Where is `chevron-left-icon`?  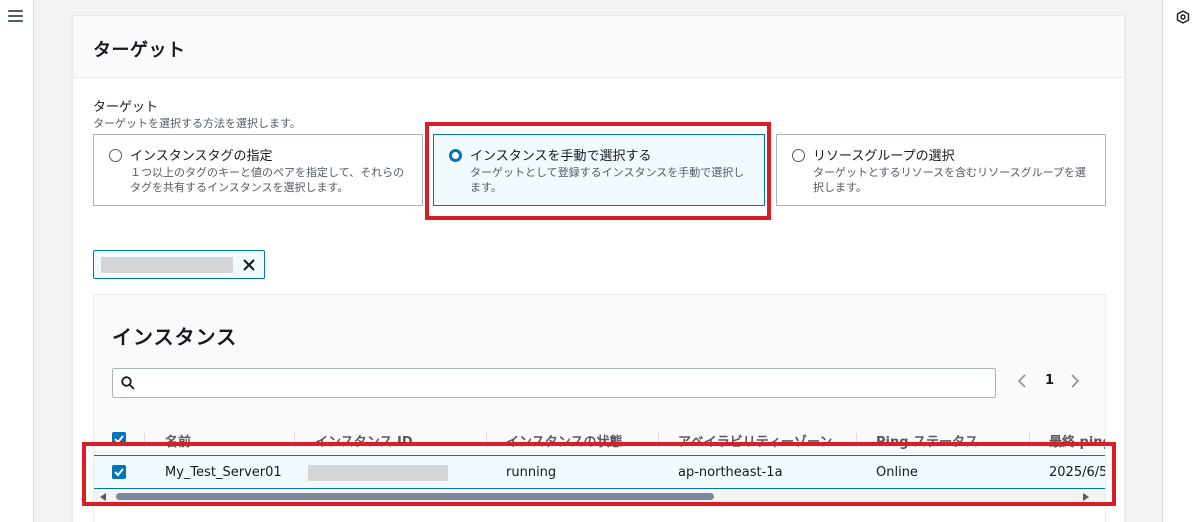
chevron-left-icon is located at coordinates (1022, 381).